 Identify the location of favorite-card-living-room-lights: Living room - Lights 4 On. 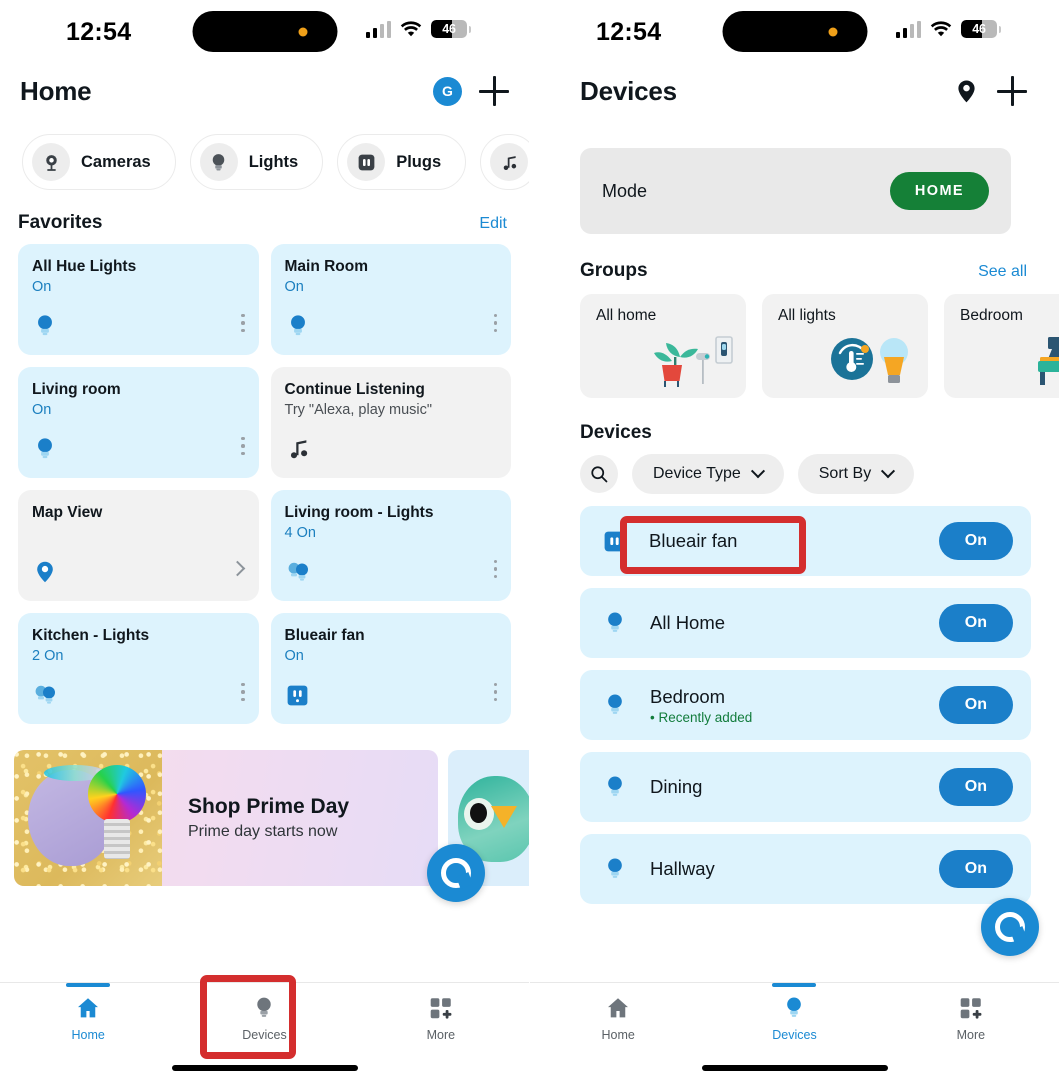
(390, 545).